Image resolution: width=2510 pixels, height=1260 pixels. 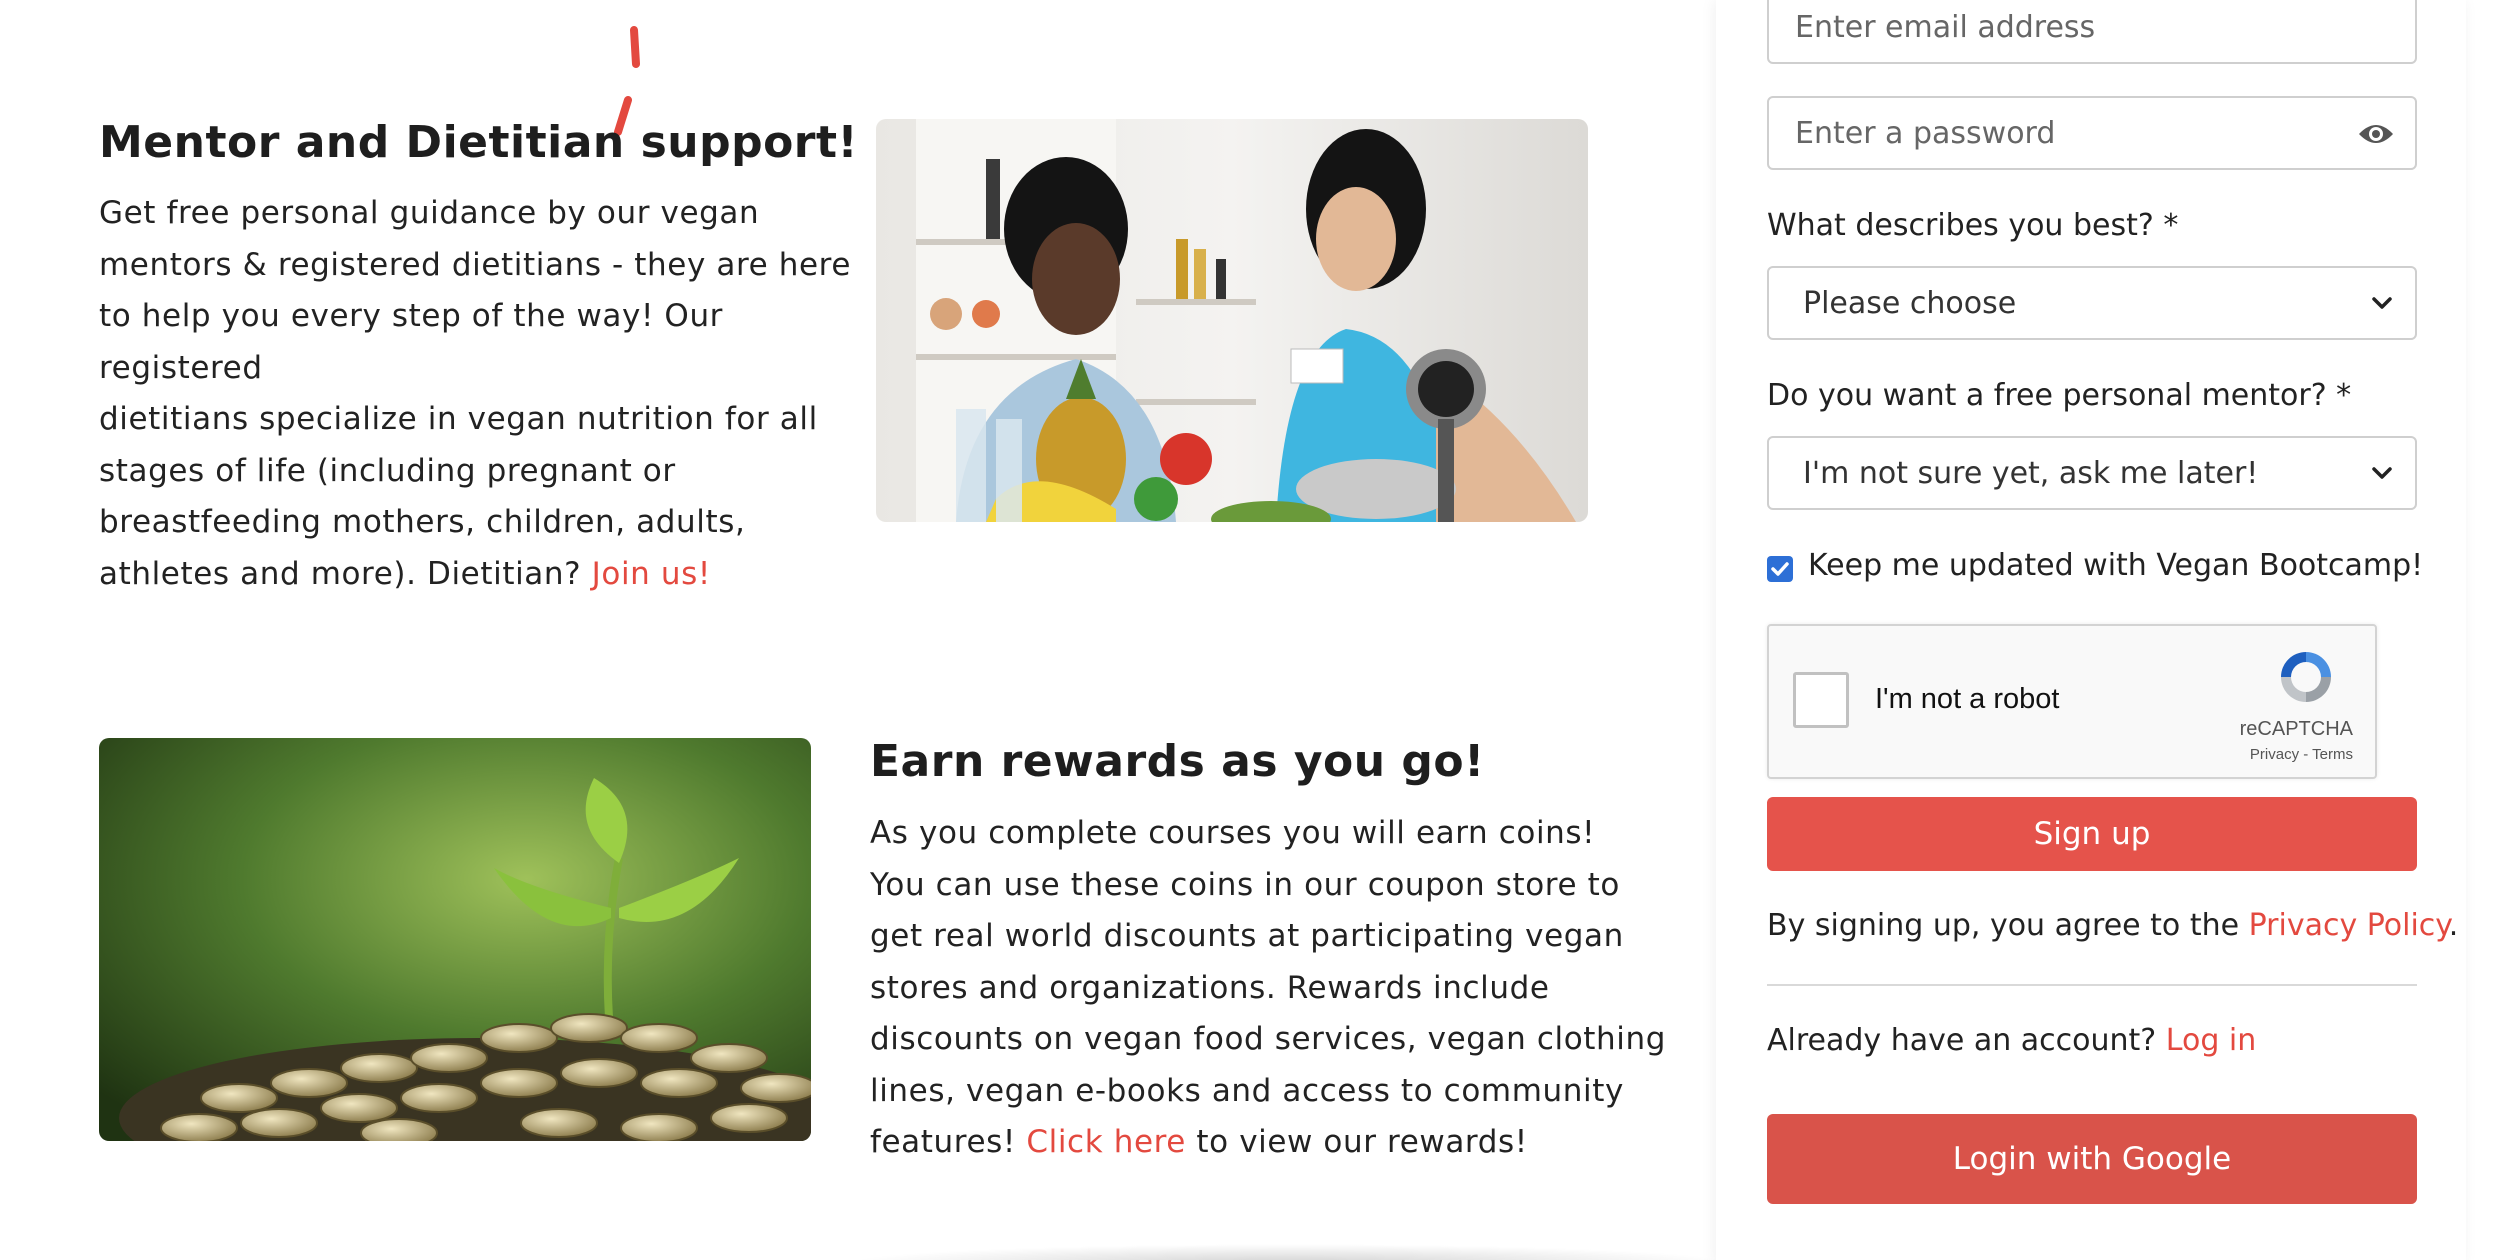 What do you see at coordinates (2453, 925) in the screenshot?
I see `agree-suffix: .` at bounding box center [2453, 925].